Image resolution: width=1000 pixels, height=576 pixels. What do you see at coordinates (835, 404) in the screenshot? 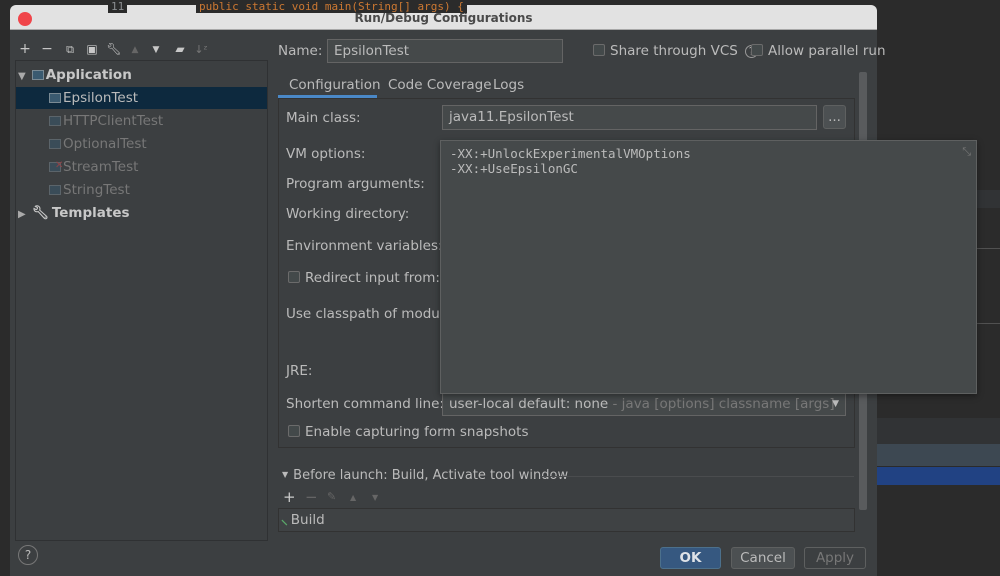
I see `chevron-down-icon: ▼` at bounding box center [835, 404].